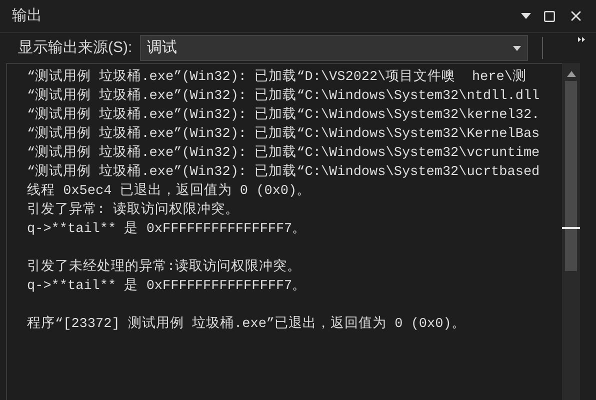 Image resolution: width=596 pixels, height=400 pixels. Describe the element at coordinates (526, 16) in the screenshot. I see `dropdown-triangle-icon` at that location.